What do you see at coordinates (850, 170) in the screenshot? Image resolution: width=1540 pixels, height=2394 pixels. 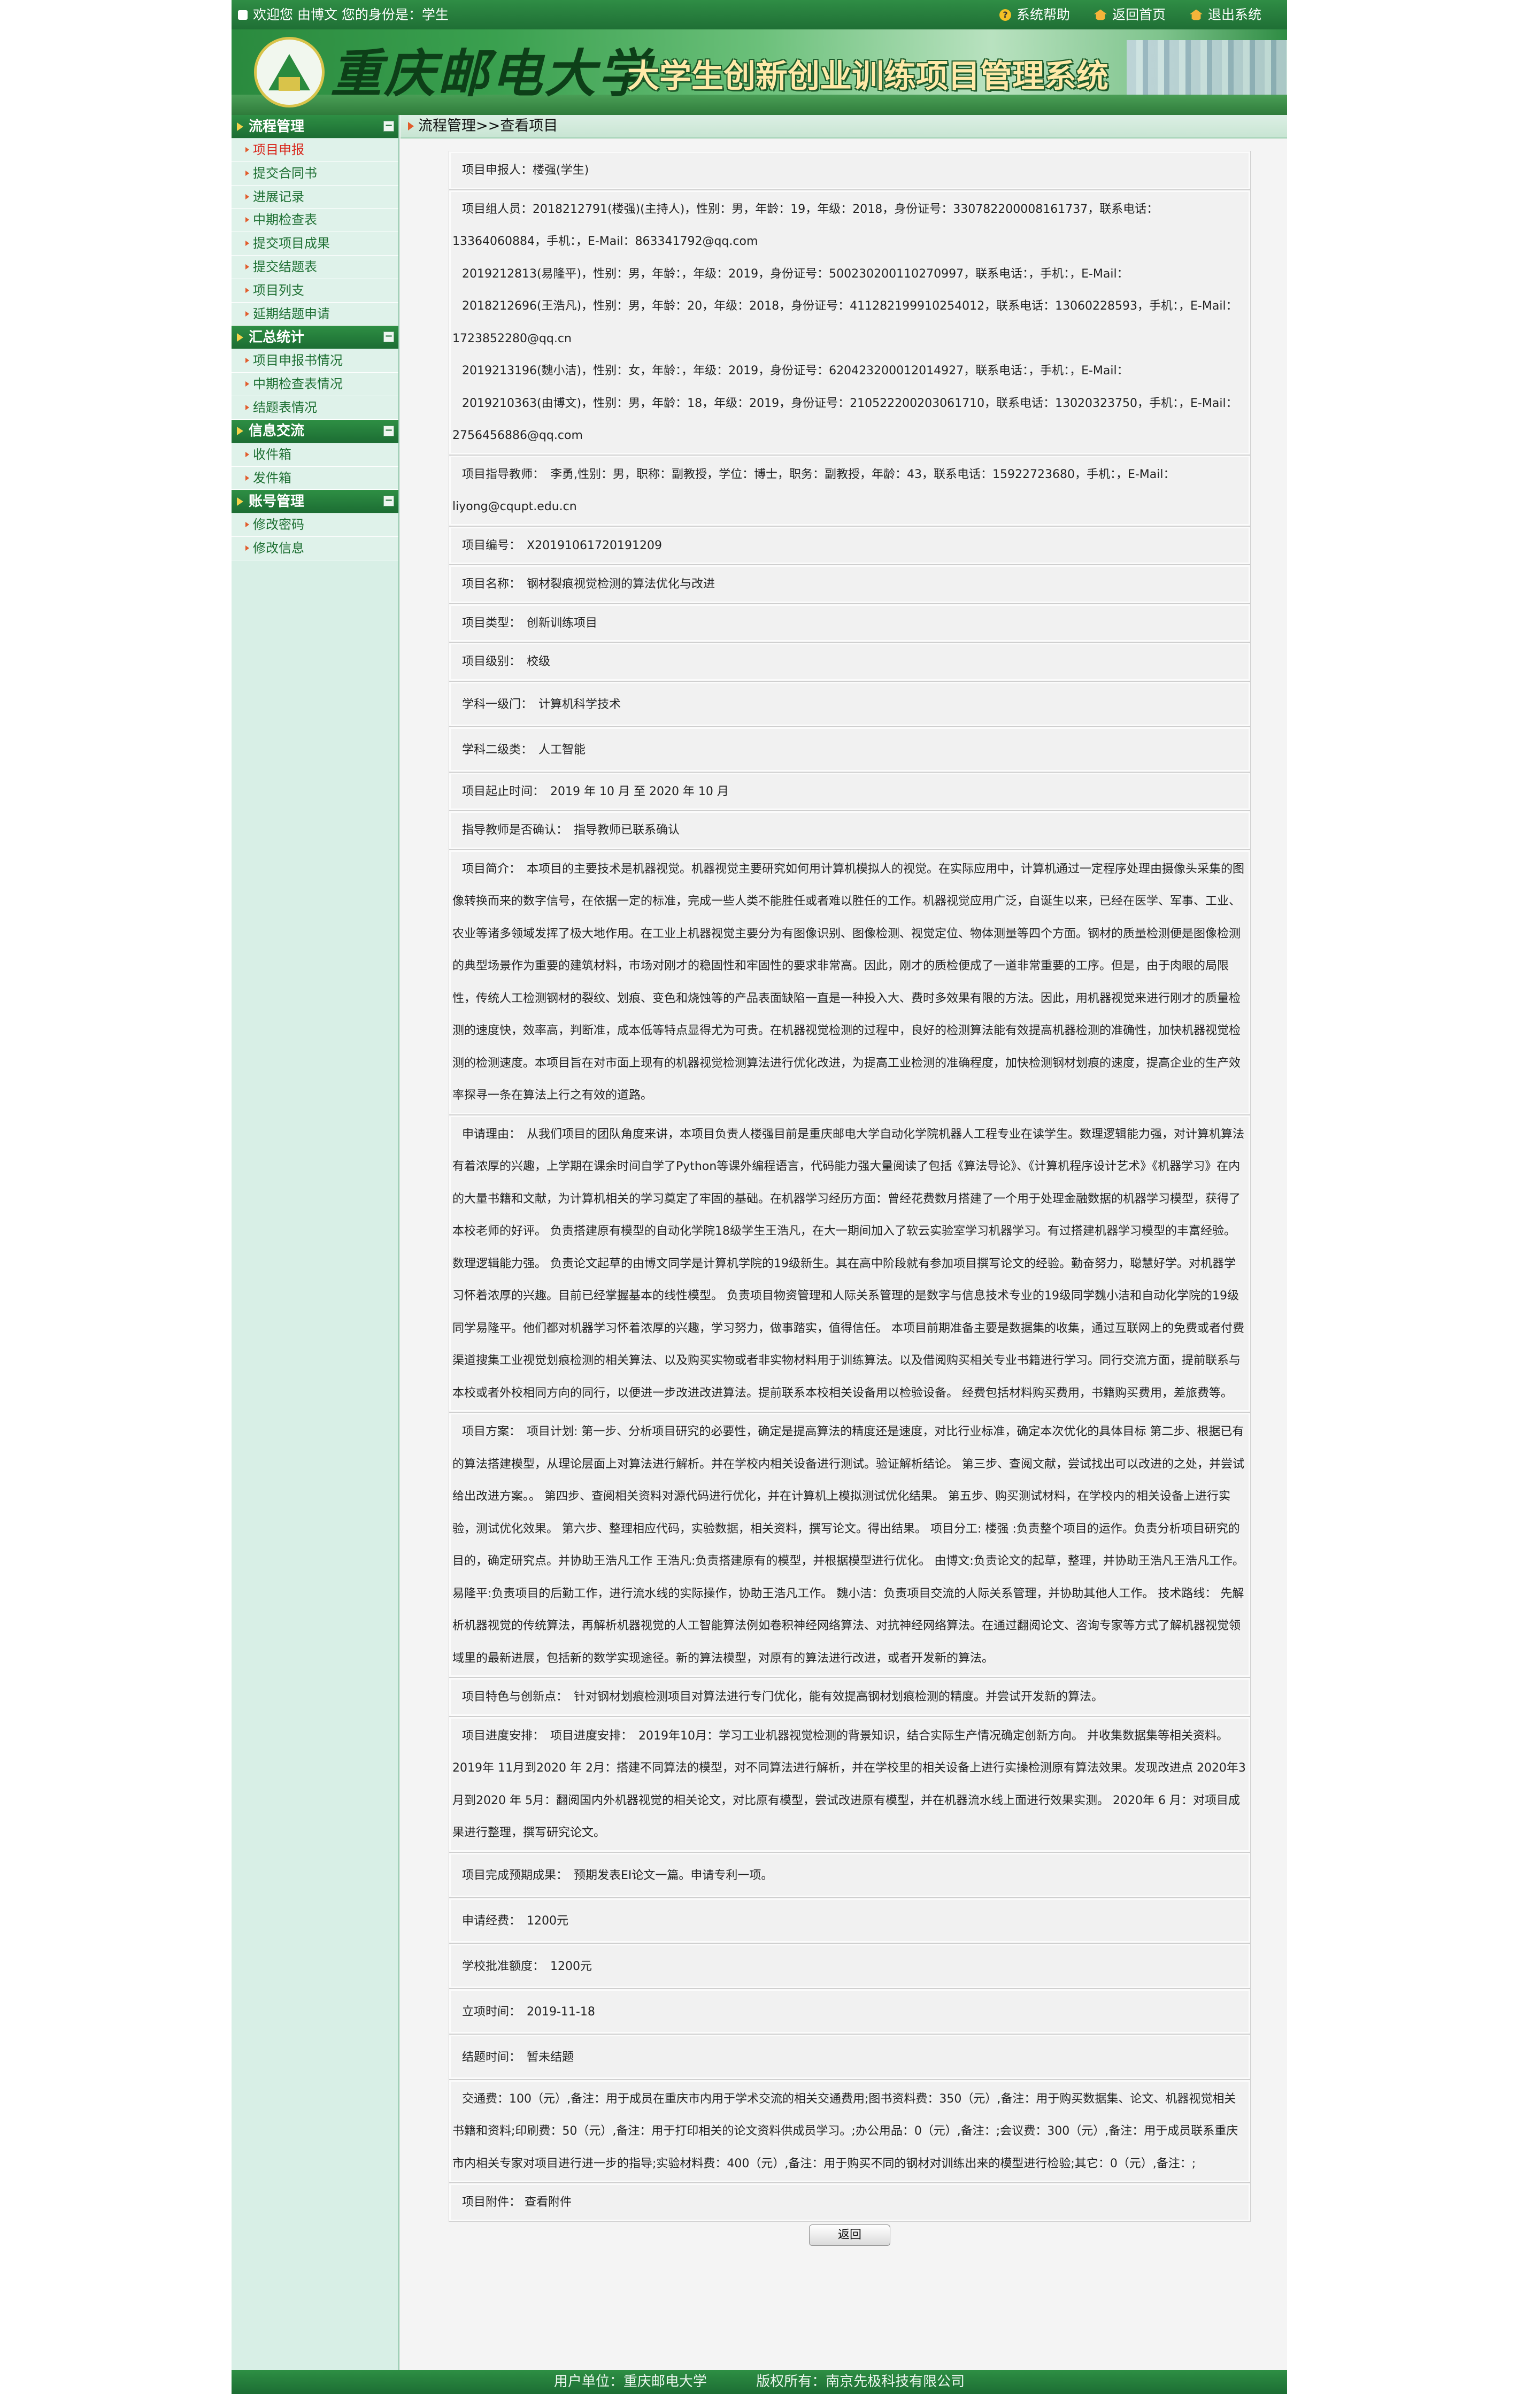 I see `field-applicant: 项目申报人：楼强(学生)` at bounding box center [850, 170].